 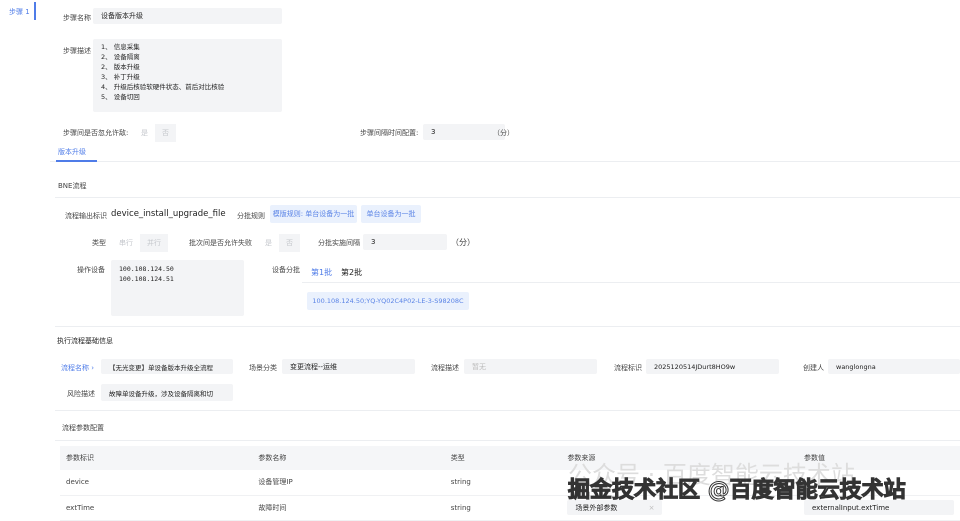 What do you see at coordinates (144, 133) in the screenshot?
I see `ignore-yes: 是` at bounding box center [144, 133].